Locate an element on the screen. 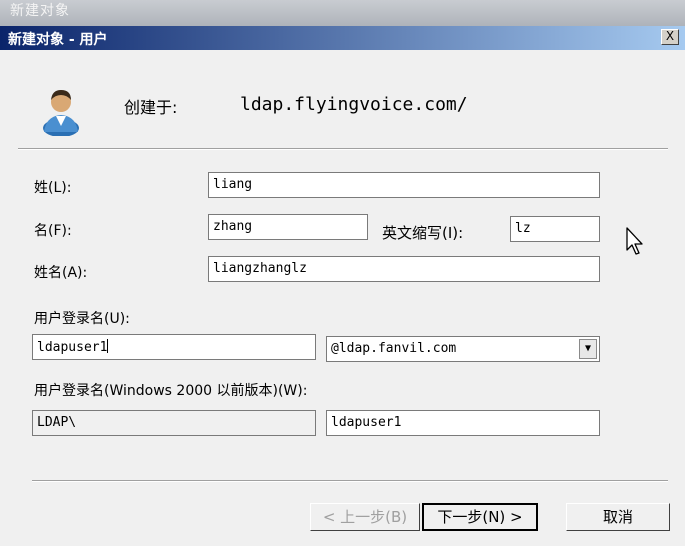 The height and width of the screenshot is (546, 685). pre2000-domain-field: LDAP\ is located at coordinates (174, 423).